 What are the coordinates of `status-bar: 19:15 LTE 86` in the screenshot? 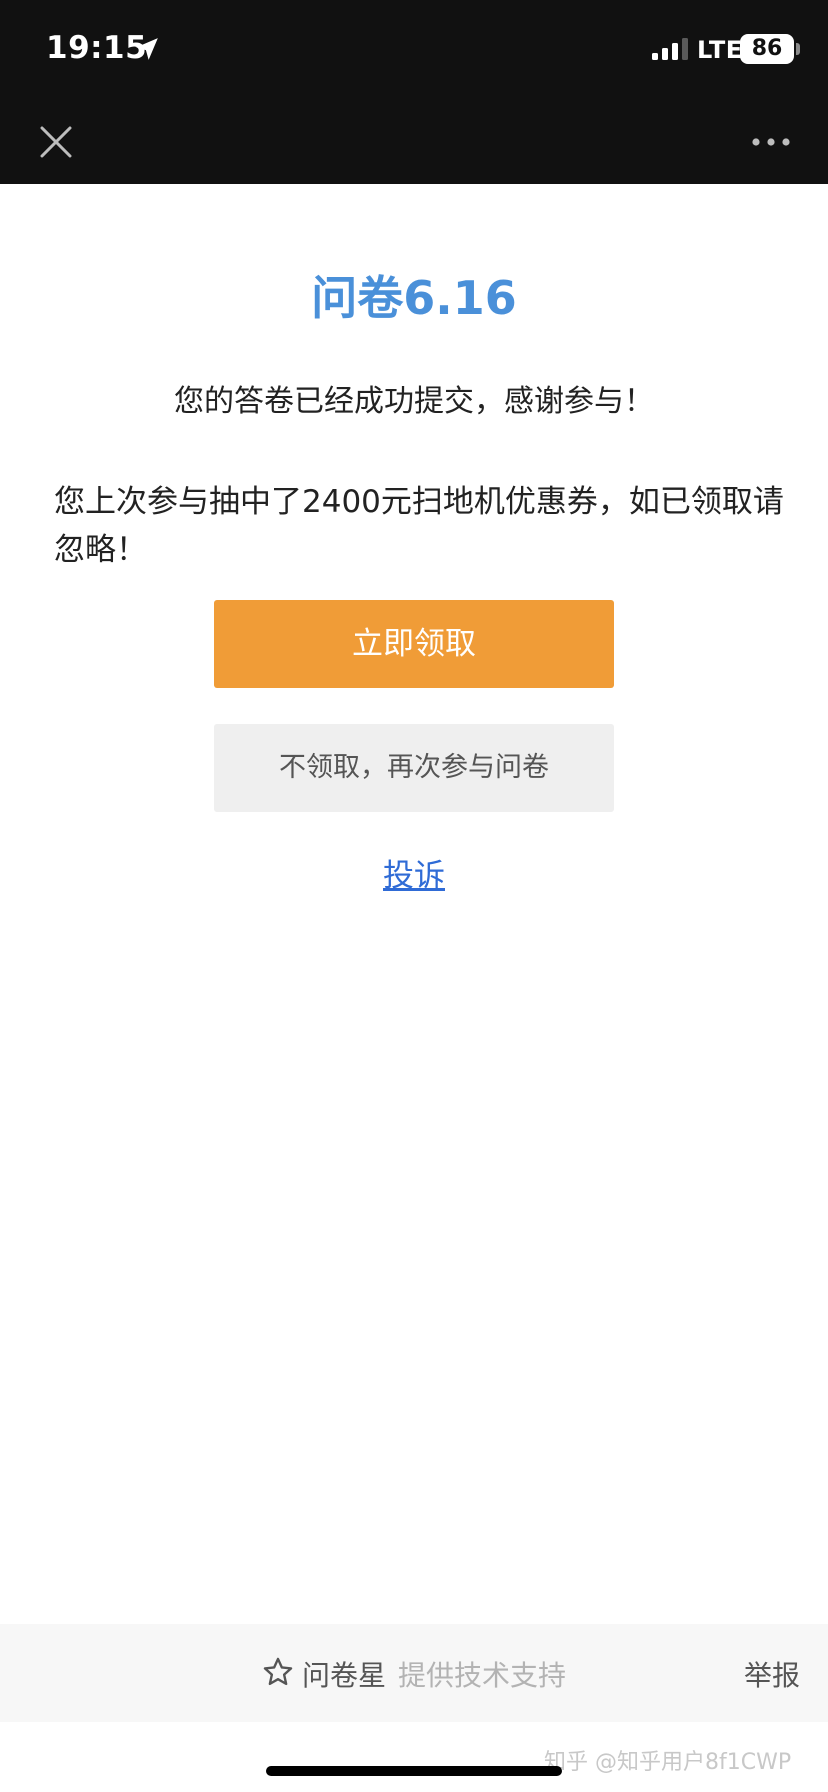 It's located at (414, 50).